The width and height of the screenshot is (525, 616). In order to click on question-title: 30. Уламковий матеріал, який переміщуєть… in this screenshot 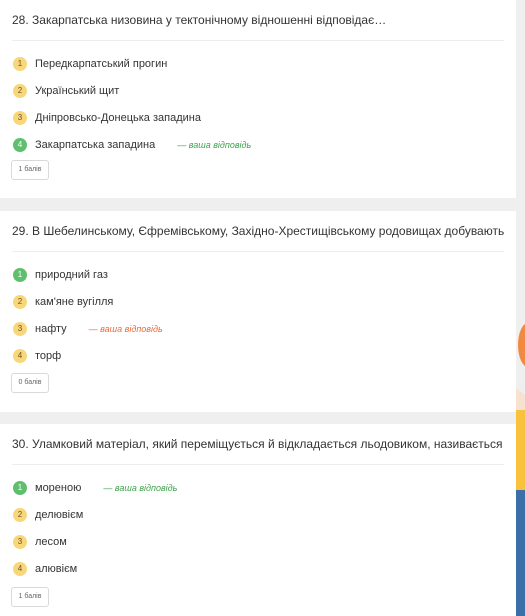, I will do `click(258, 444)`.